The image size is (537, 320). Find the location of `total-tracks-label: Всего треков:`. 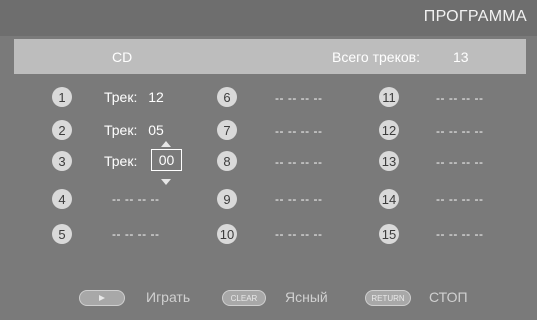

total-tracks-label: Всего треков: is located at coordinates (376, 57).